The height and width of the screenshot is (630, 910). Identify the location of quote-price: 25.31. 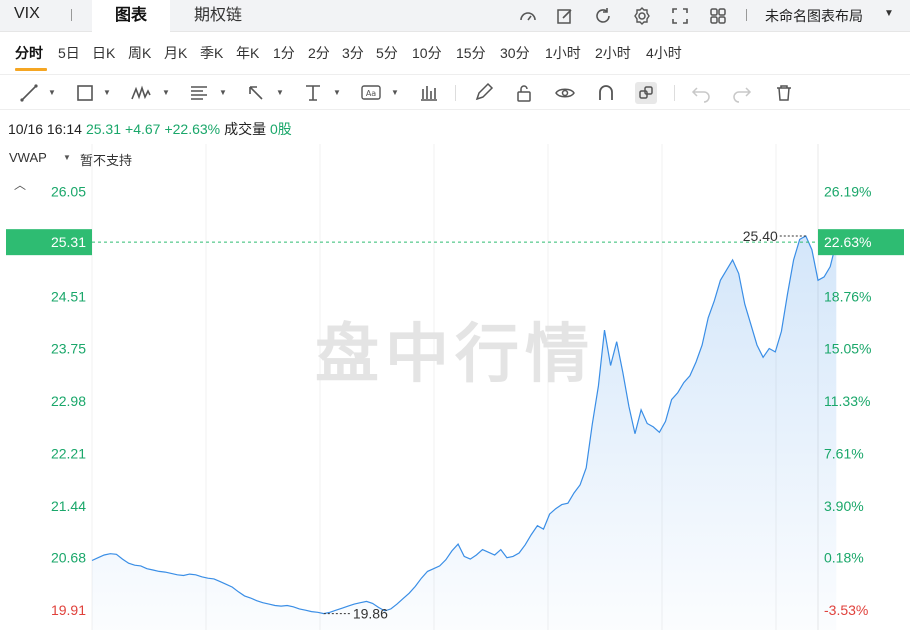
(103, 129).